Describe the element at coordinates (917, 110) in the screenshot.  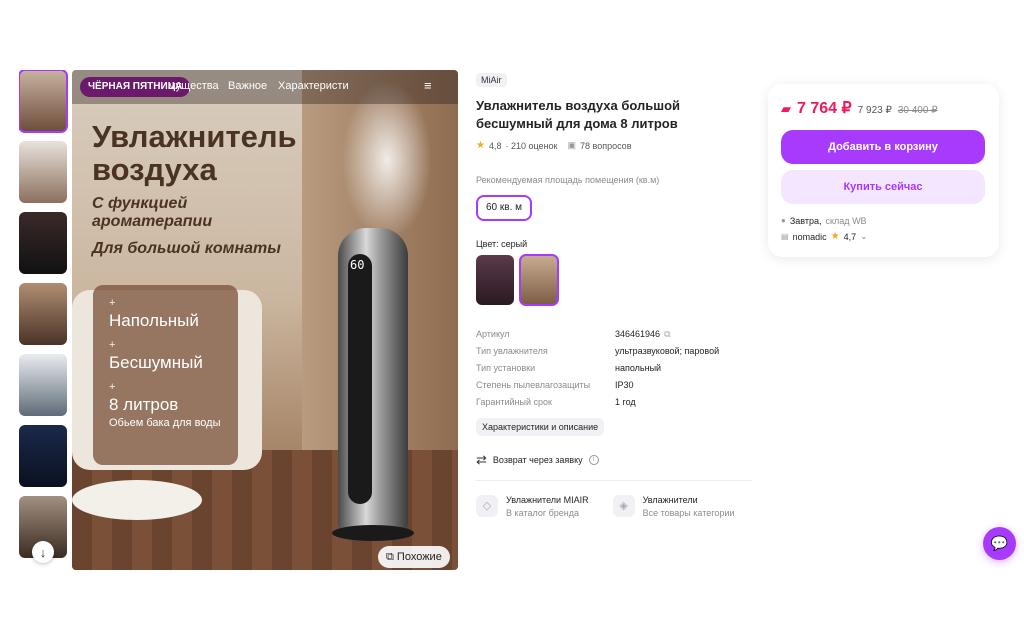
I see `price-old: 30 400 ₽` at that location.